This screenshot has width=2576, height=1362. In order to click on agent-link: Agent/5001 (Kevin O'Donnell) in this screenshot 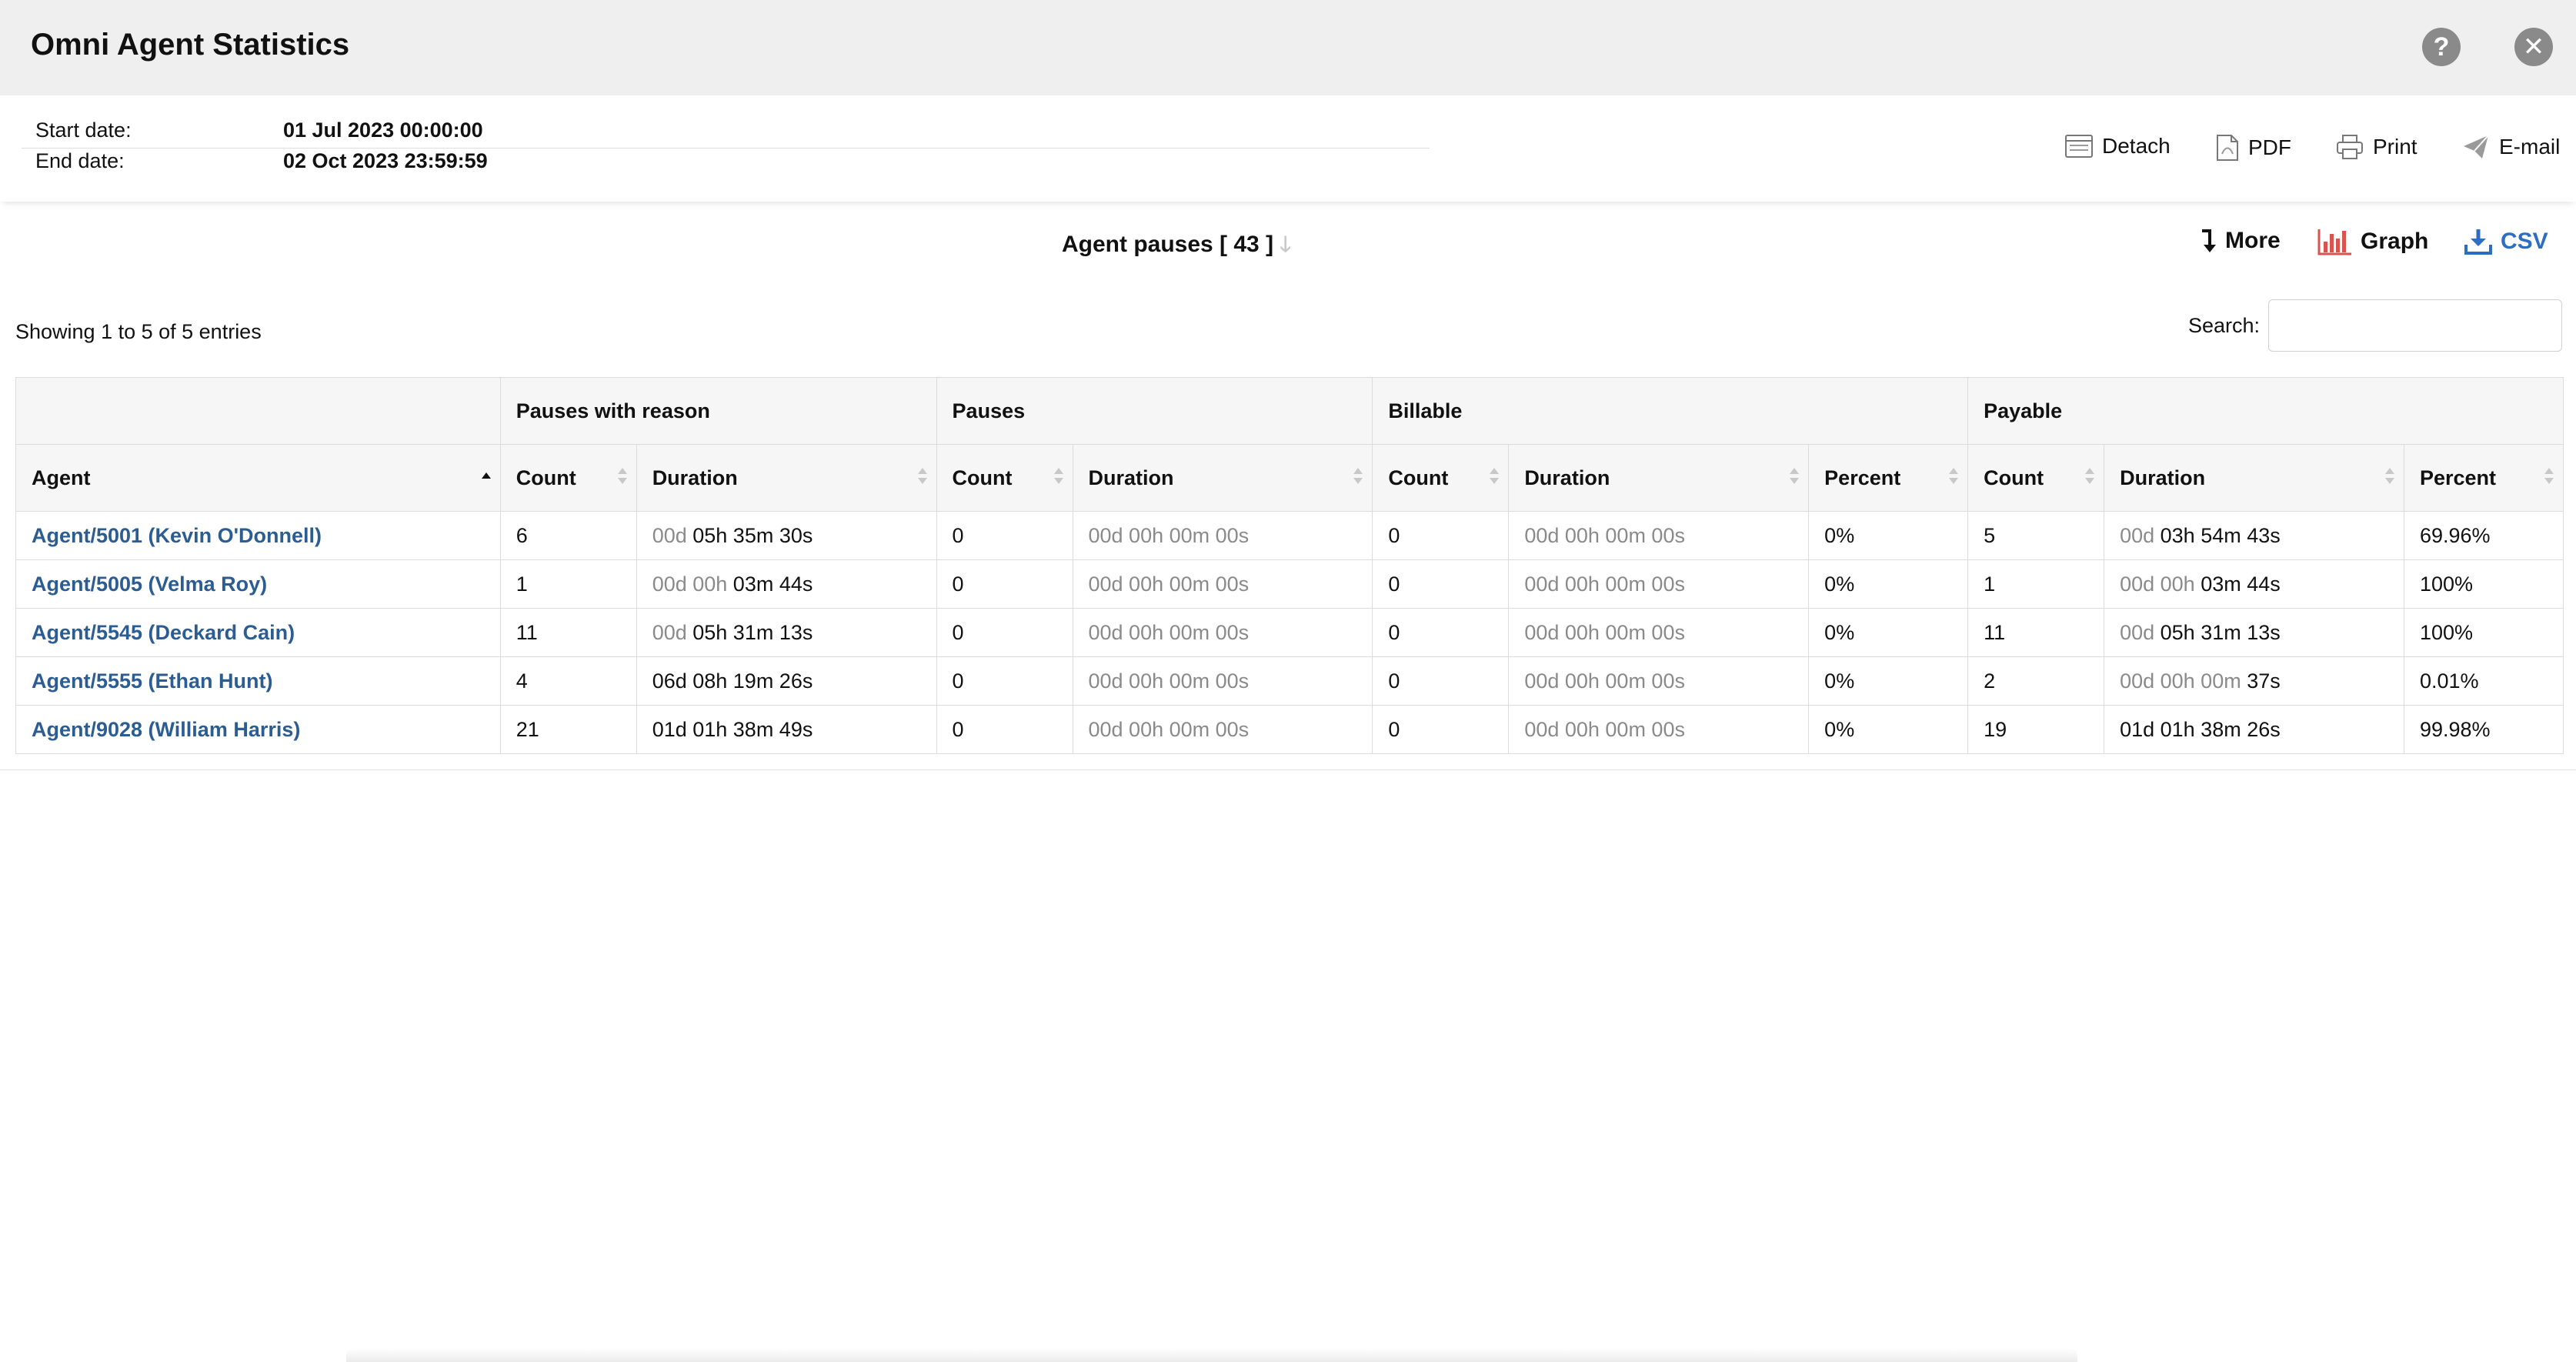, I will do `click(177, 535)`.